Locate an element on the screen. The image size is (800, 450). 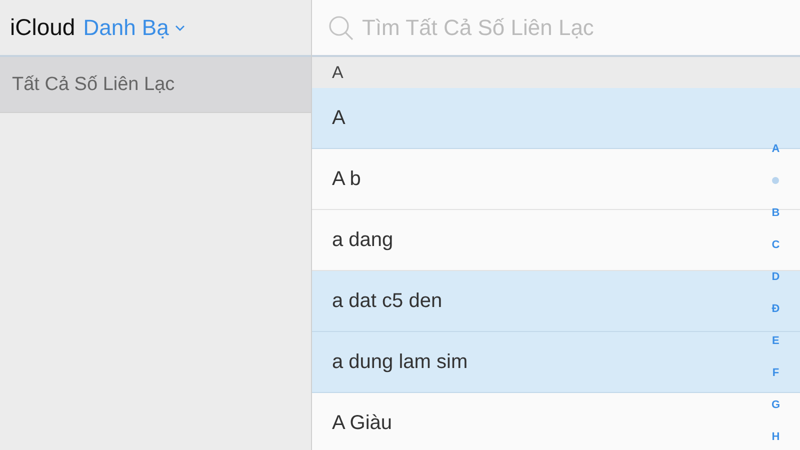
app-menu-button: Danh Bạ is located at coordinates (134, 27).